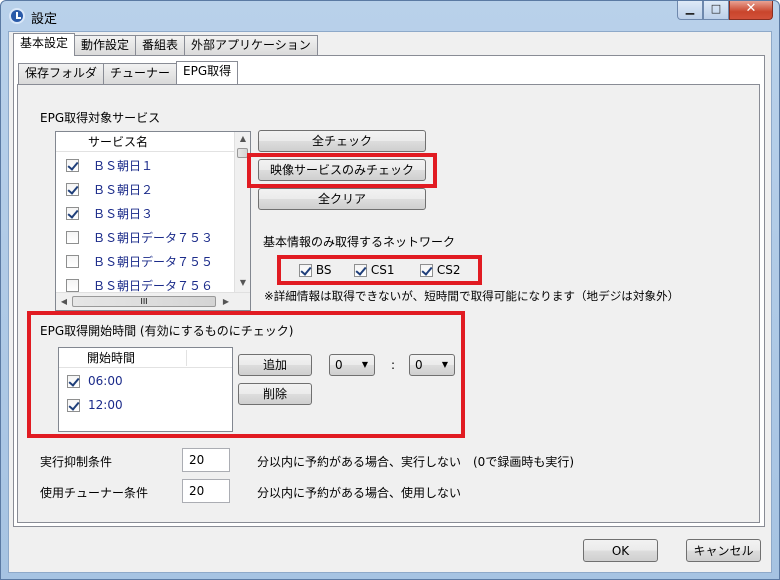 The width and height of the screenshot is (780, 580). What do you see at coordinates (44, 44) in the screenshot?
I see `tab-basic-settings: 基本設定` at bounding box center [44, 44].